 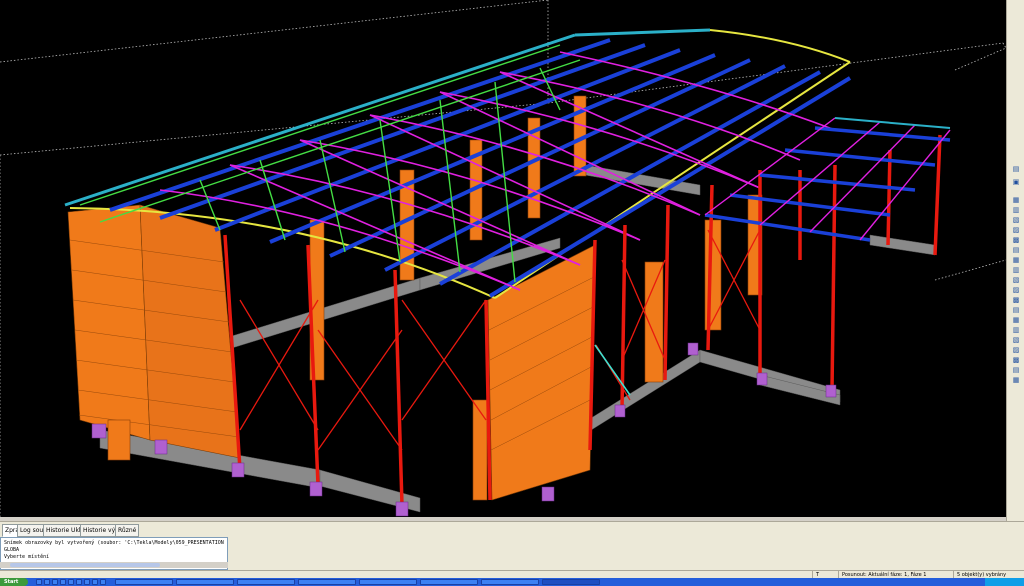 What do you see at coordinates (154, 331) in the screenshot?
I see `gable-cladding-left` at bounding box center [154, 331].